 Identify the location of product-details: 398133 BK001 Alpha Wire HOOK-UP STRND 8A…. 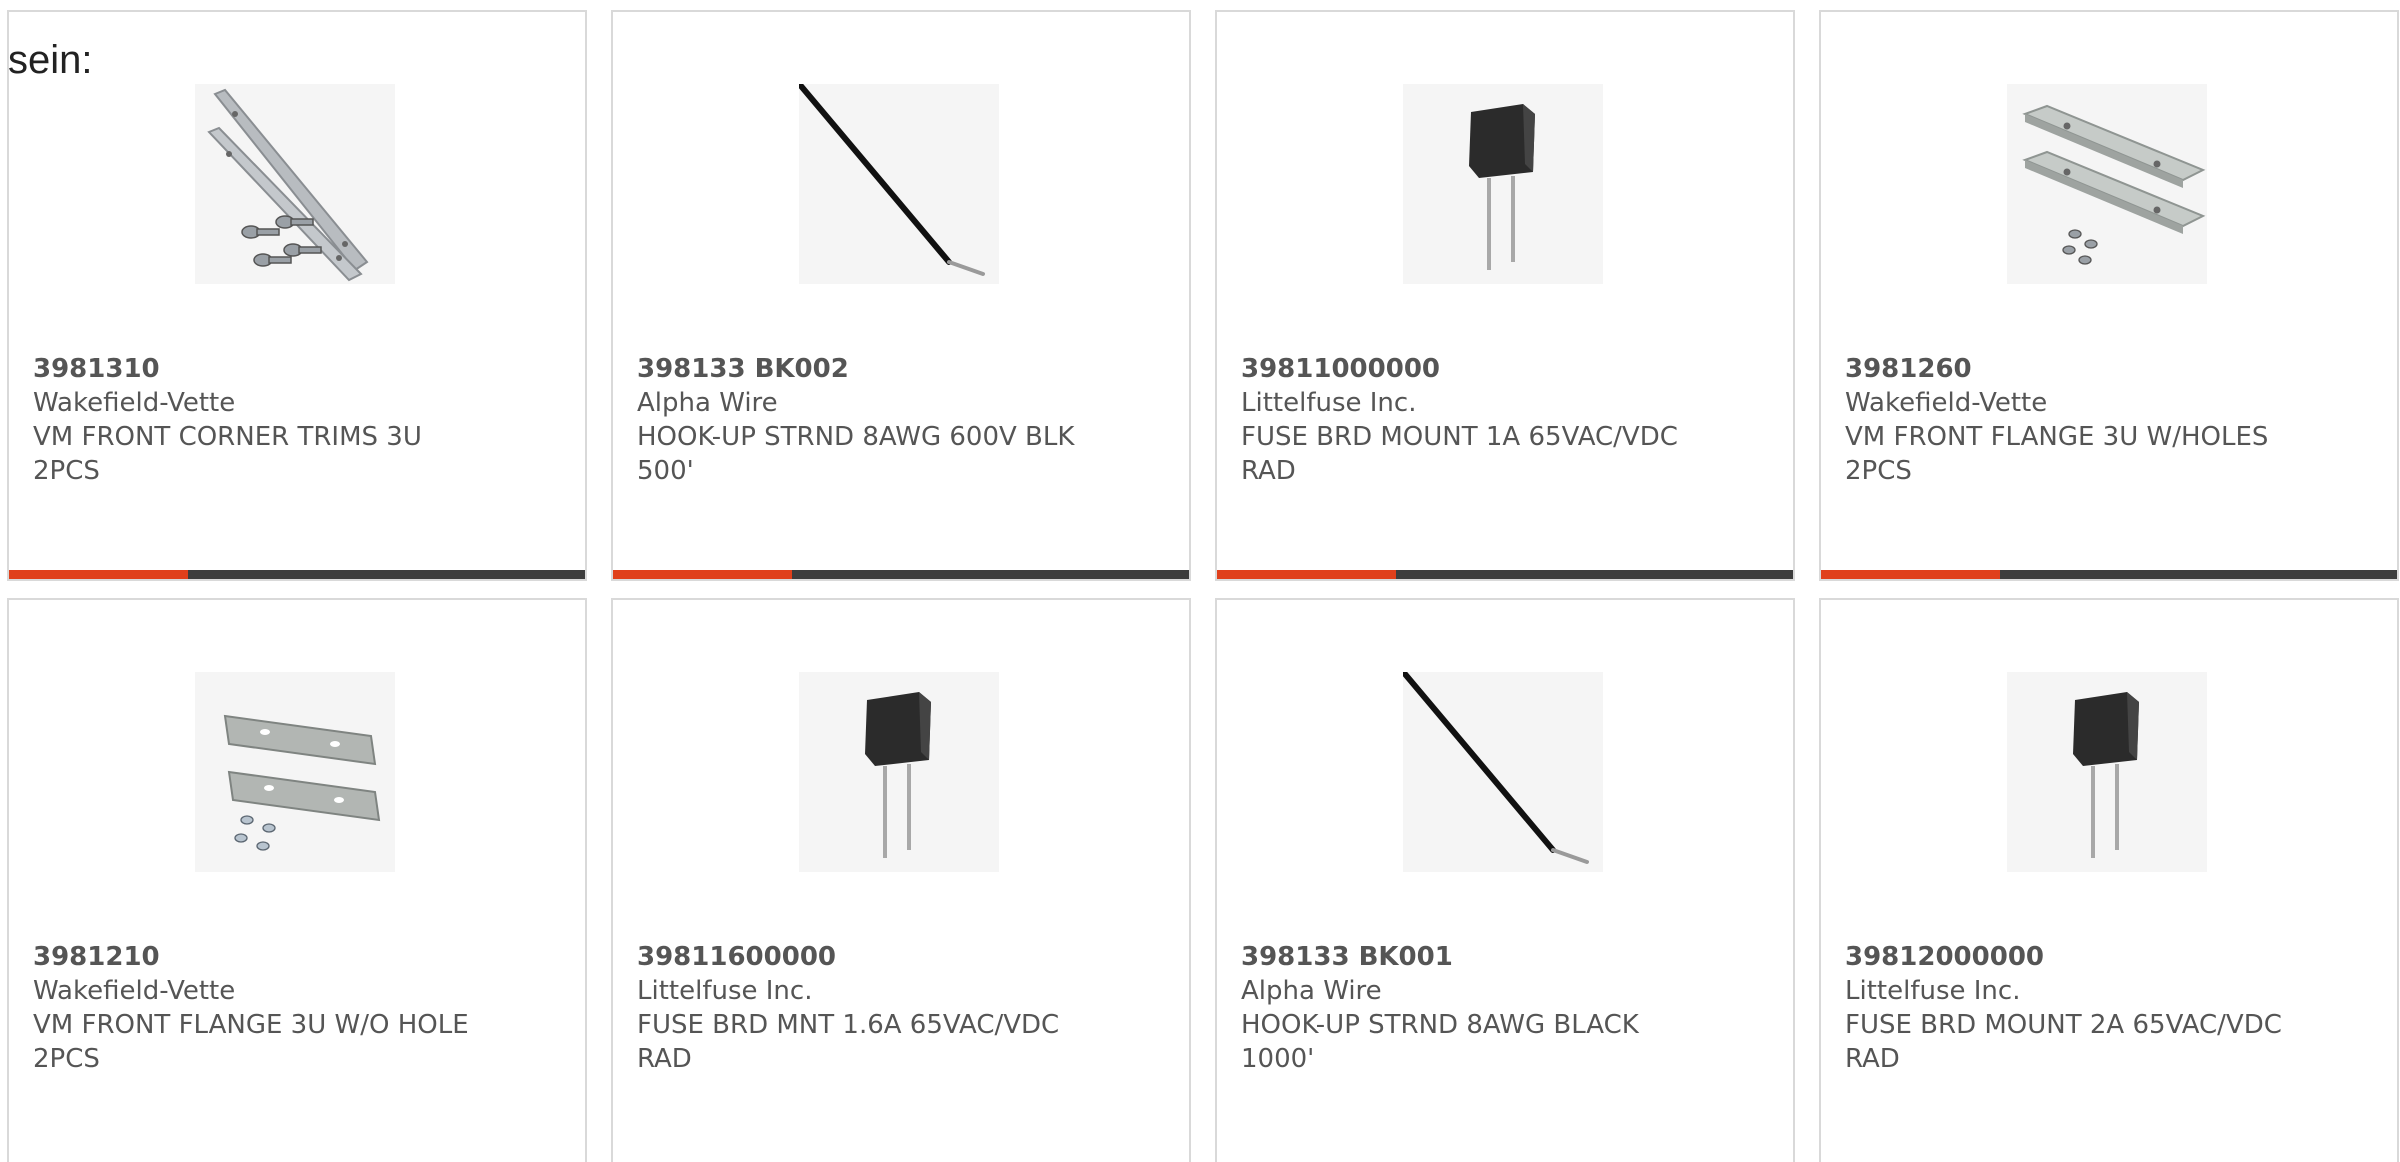
(1461, 1008).